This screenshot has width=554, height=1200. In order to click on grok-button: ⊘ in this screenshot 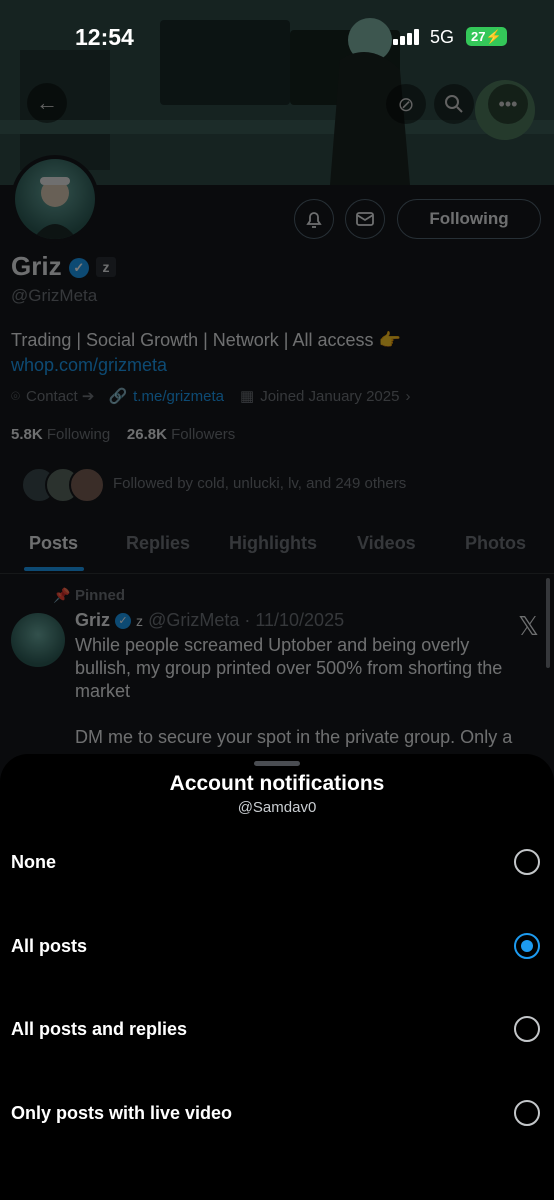, I will do `click(406, 104)`.